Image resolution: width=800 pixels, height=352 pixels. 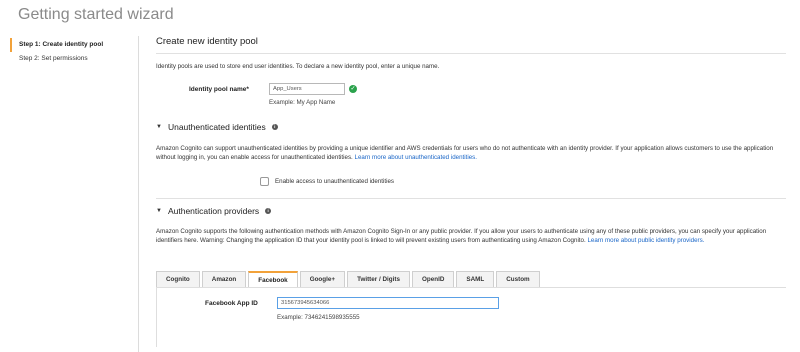 I want to click on tab-custom: Custom, so click(x=518, y=279).